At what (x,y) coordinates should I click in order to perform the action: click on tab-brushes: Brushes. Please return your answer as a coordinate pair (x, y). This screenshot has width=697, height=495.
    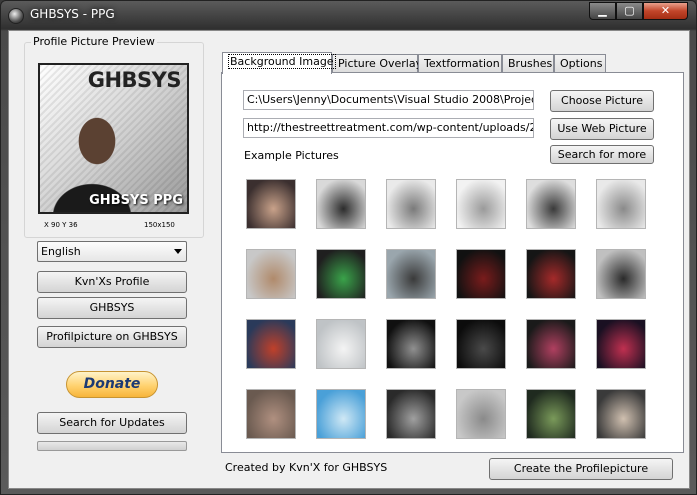
    Looking at the image, I should click on (528, 63).